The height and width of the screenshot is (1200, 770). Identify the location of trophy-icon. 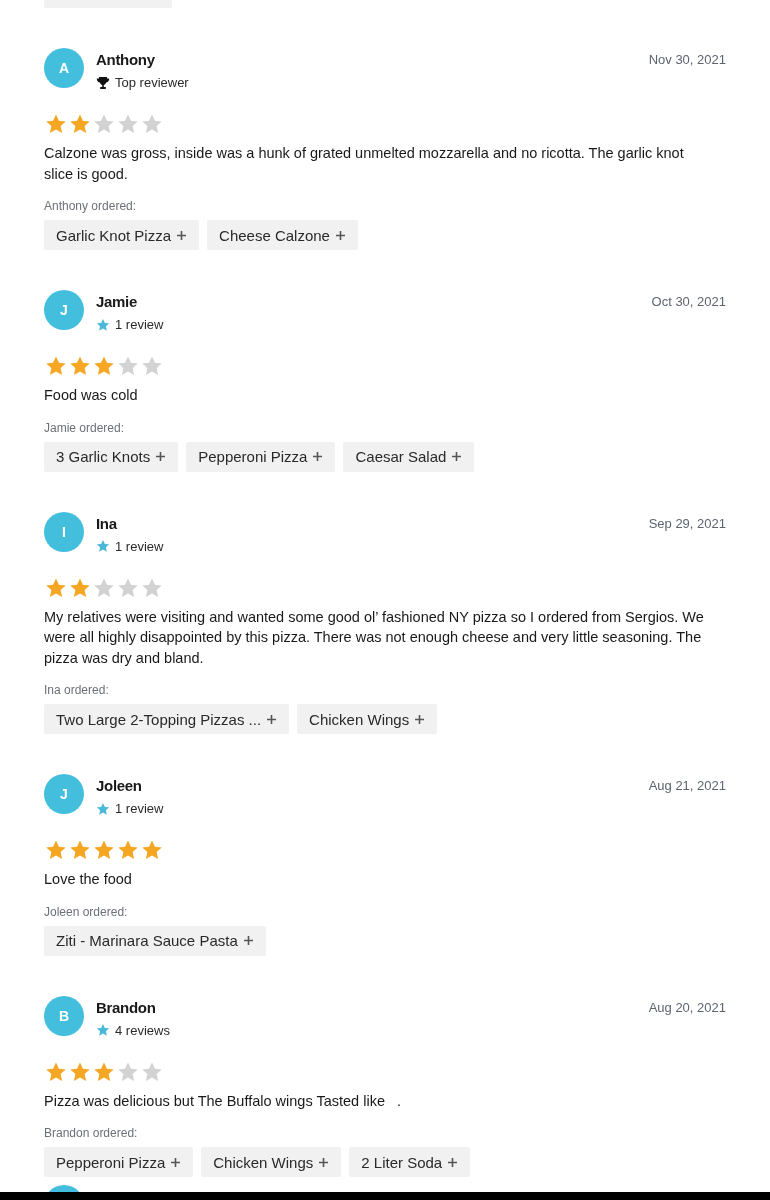
(103, 82).